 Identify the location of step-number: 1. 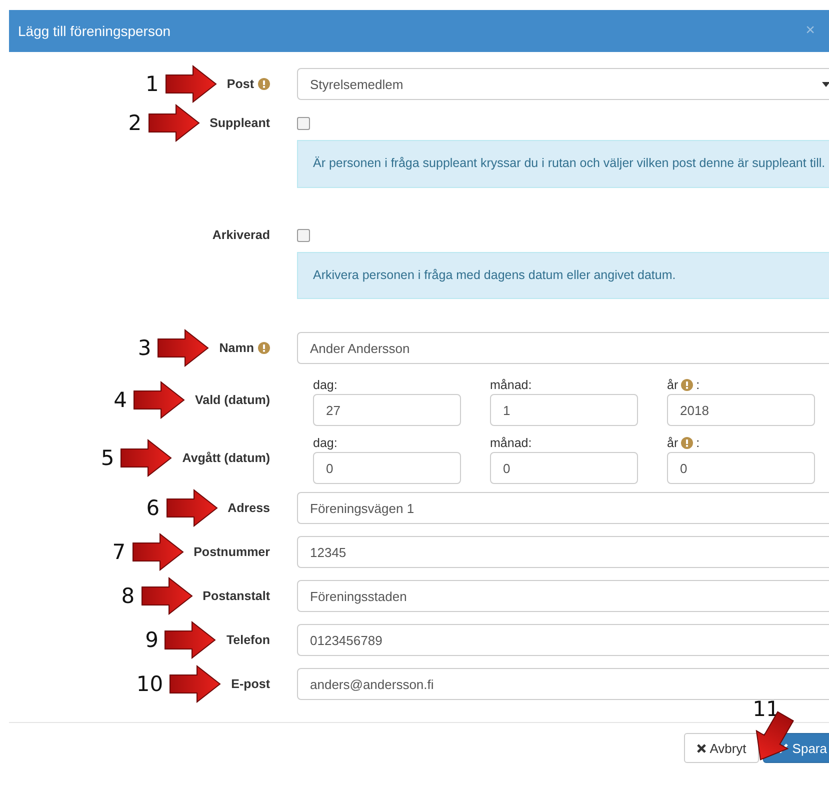
(152, 84).